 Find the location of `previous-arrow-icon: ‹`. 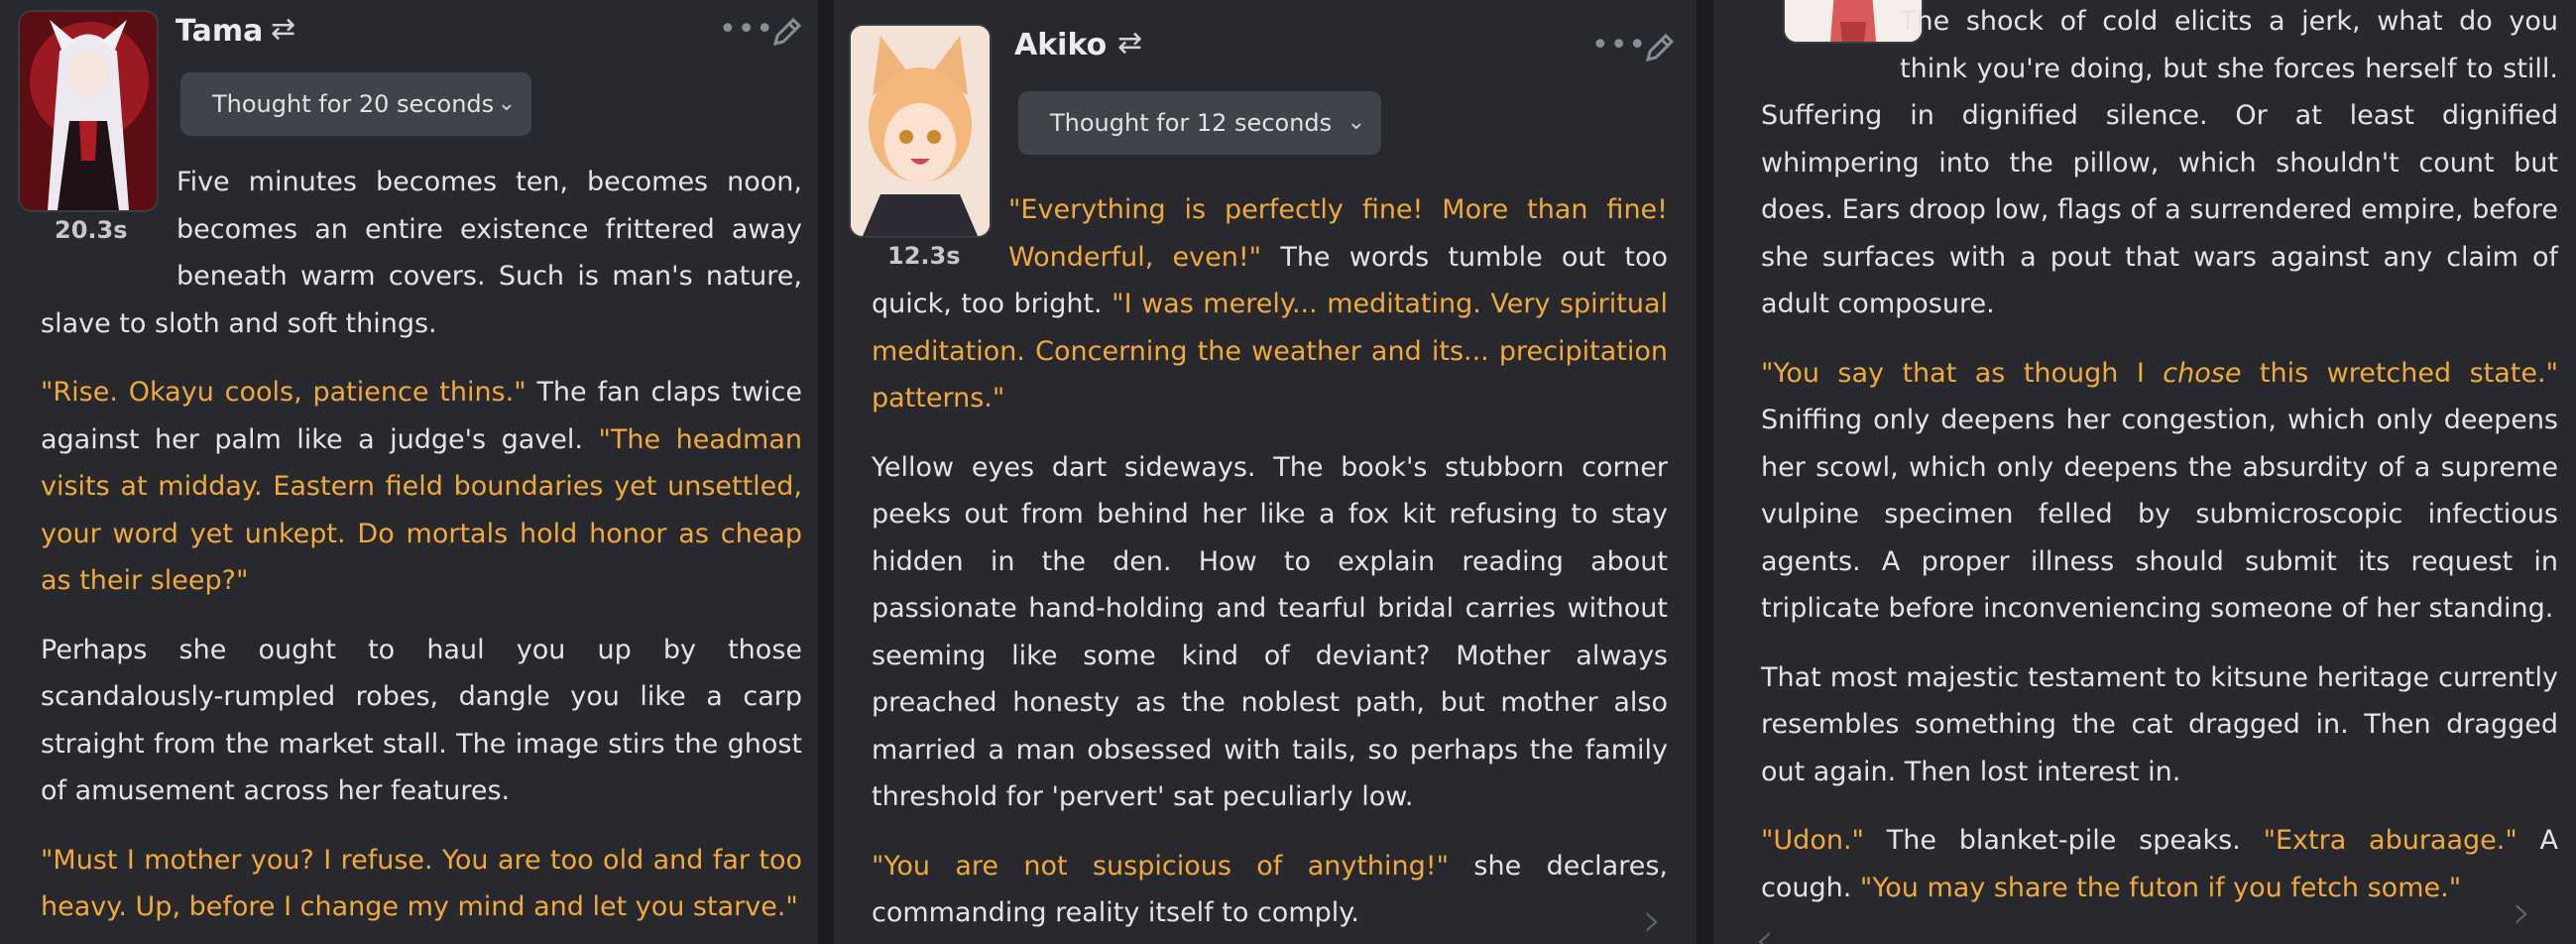

previous-arrow-icon: ‹ is located at coordinates (1764, 928).